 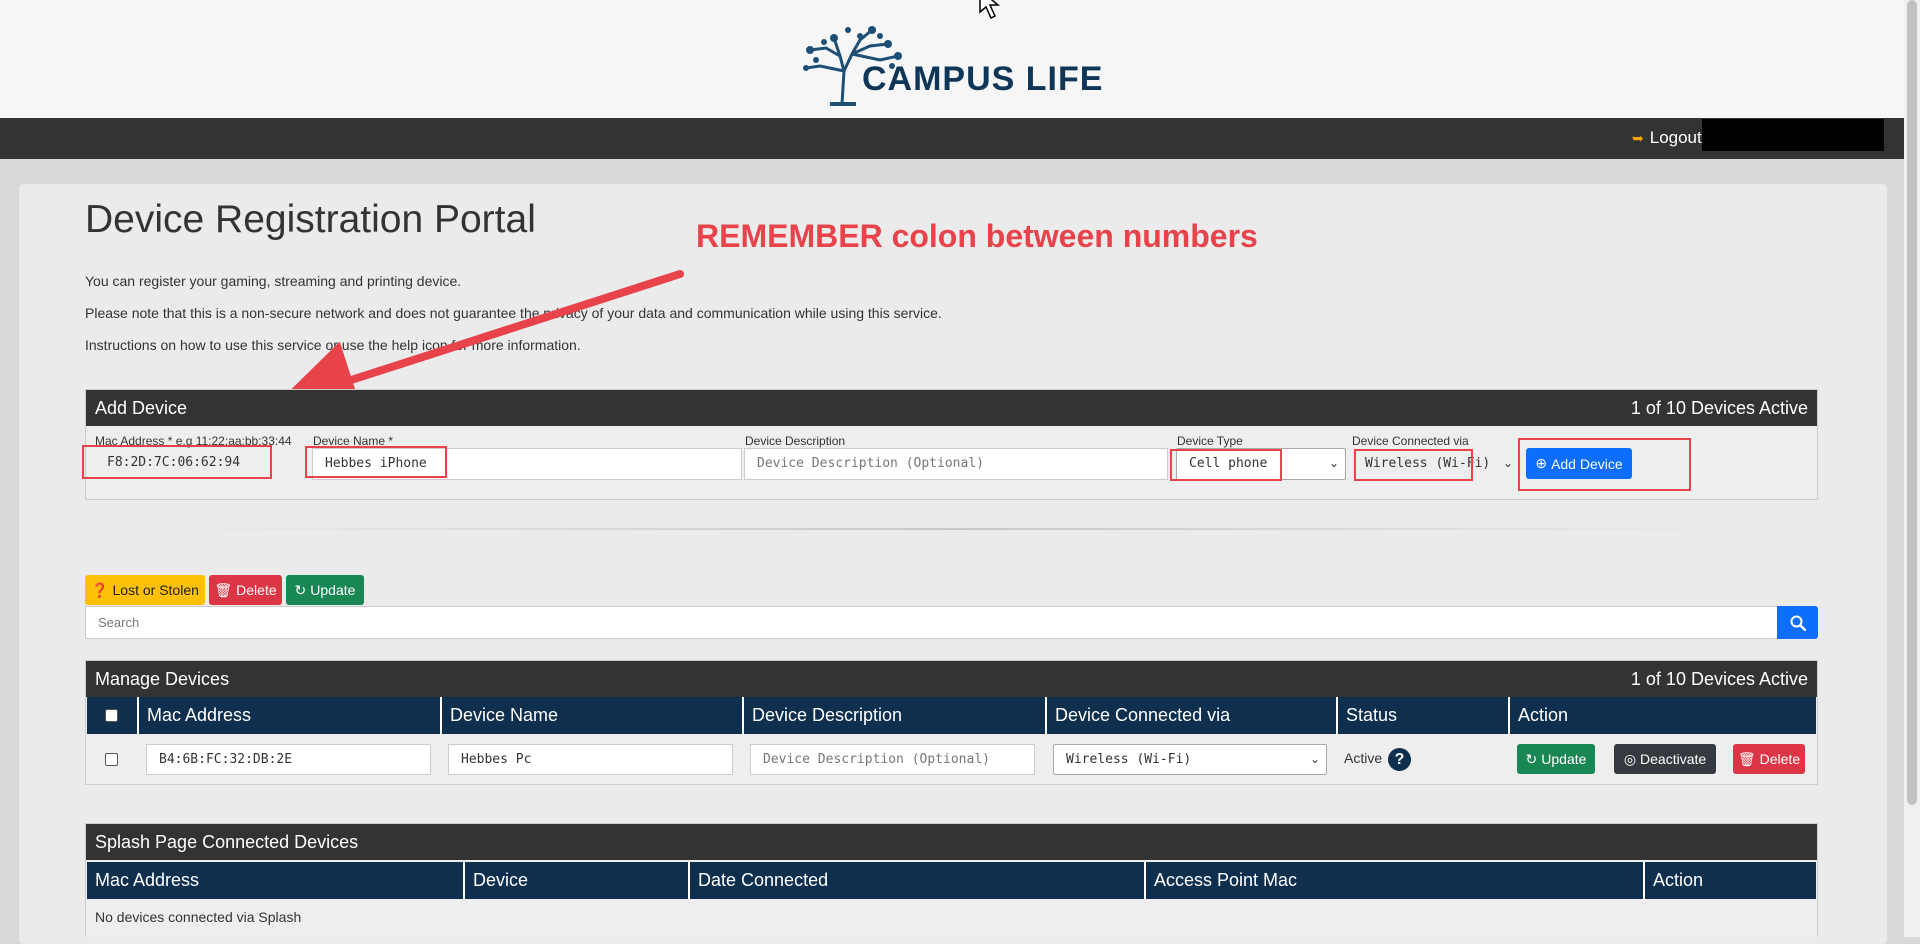 What do you see at coordinates (1793, 135) in the screenshot?
I see `redacted-username` at bounding box center [1793, 135].